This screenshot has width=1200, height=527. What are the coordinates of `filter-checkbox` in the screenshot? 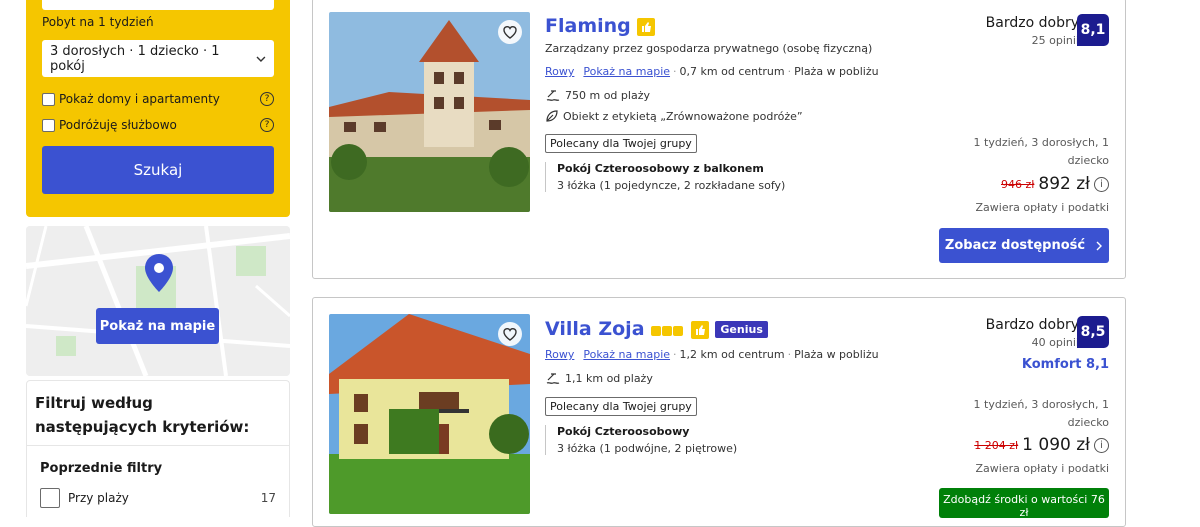 It's located at (50, 498).